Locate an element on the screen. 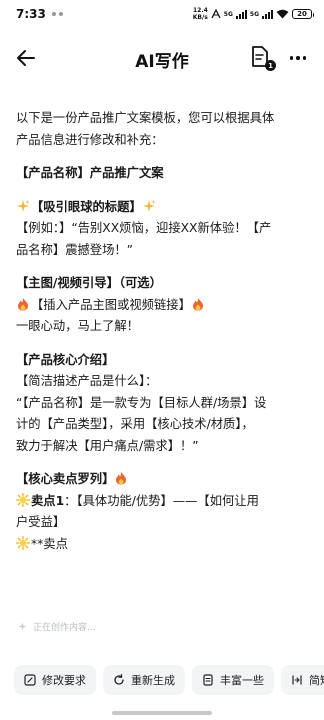 The image size is (324, 720). notification-icons is located at coordinates (57, 14).